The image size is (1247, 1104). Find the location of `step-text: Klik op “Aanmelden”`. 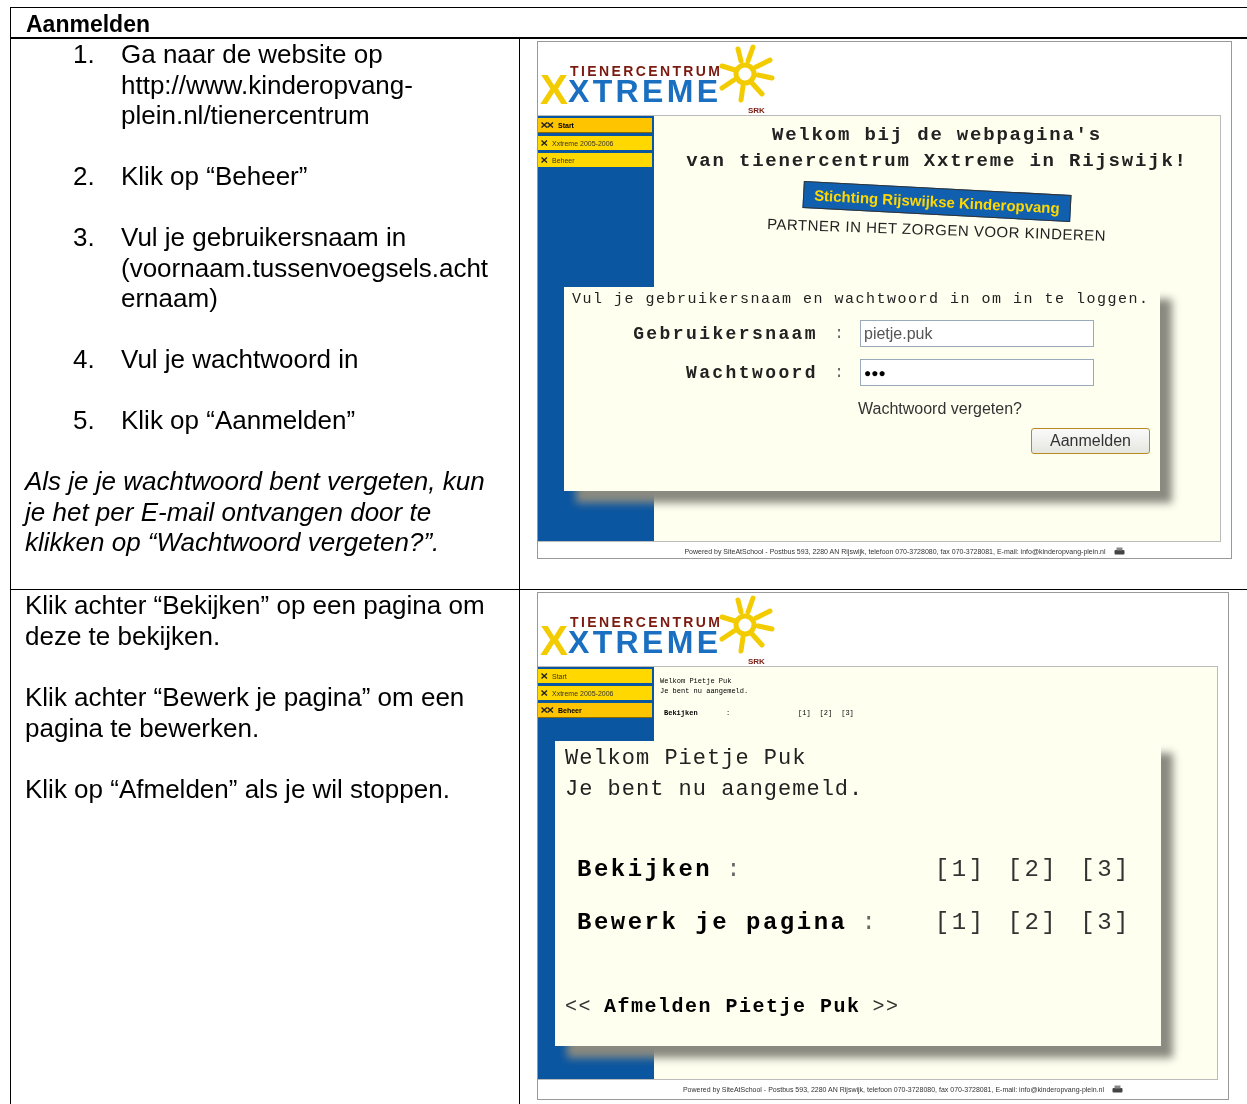

step-text: Klik op “Aanmelden” is located at coordinates (239, 420).